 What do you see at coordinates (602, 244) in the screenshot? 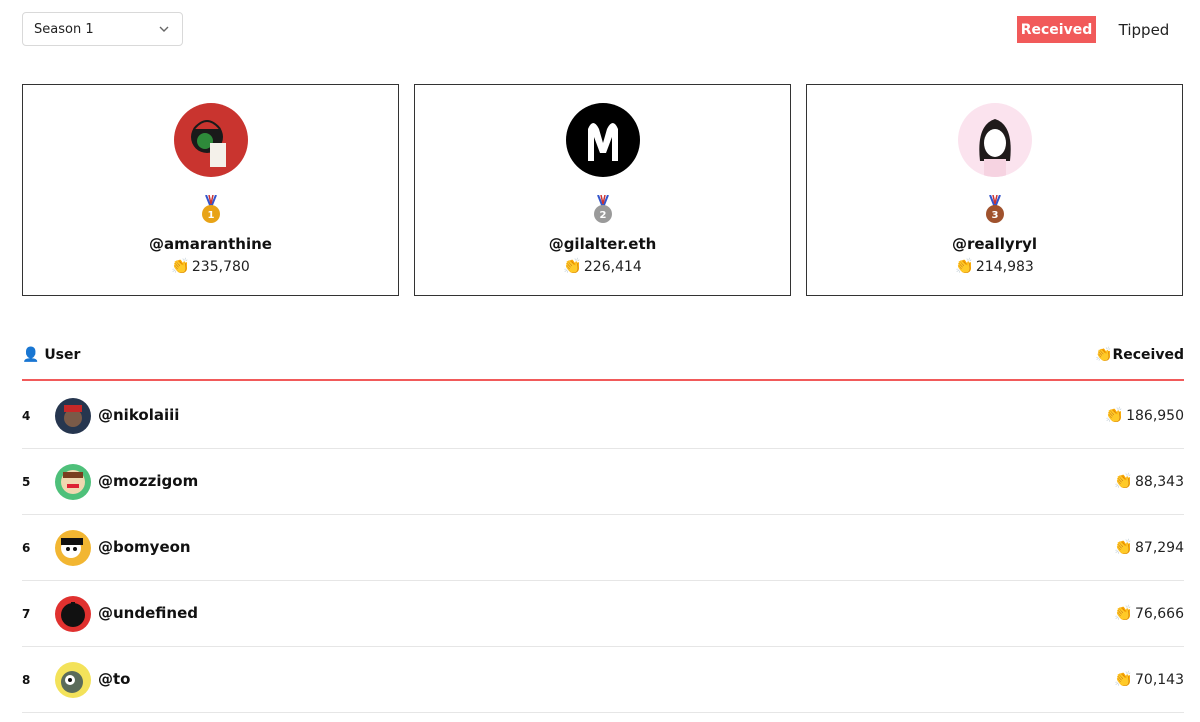
I see `podium-username: @gilalter.eth` at bounding box center [602, 244].